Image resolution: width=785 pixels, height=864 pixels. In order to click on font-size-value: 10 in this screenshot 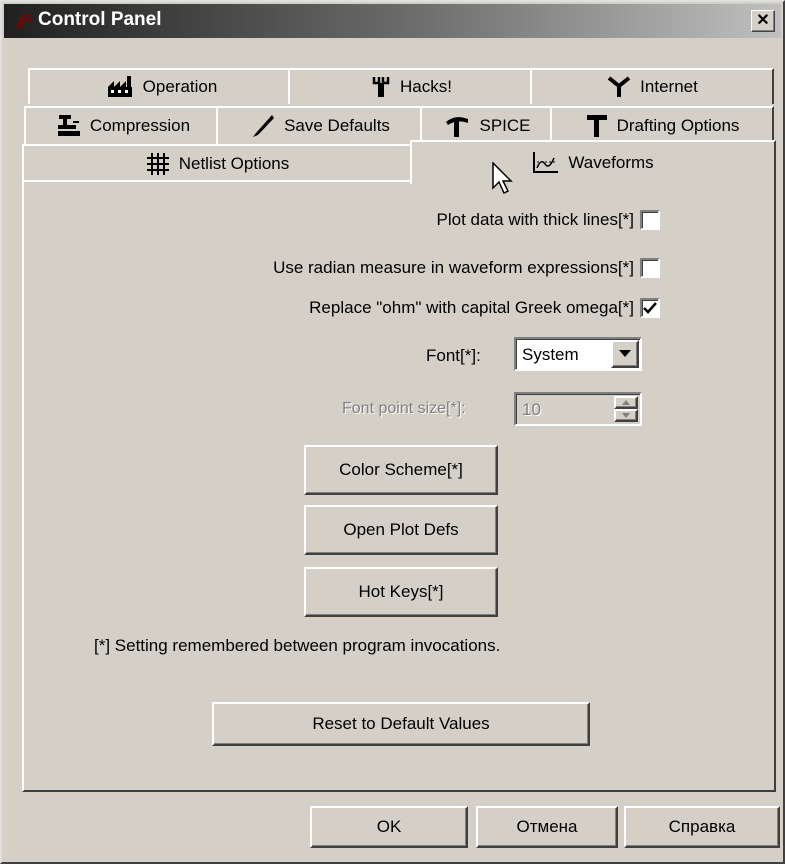, I will do `click(531, 409)`.